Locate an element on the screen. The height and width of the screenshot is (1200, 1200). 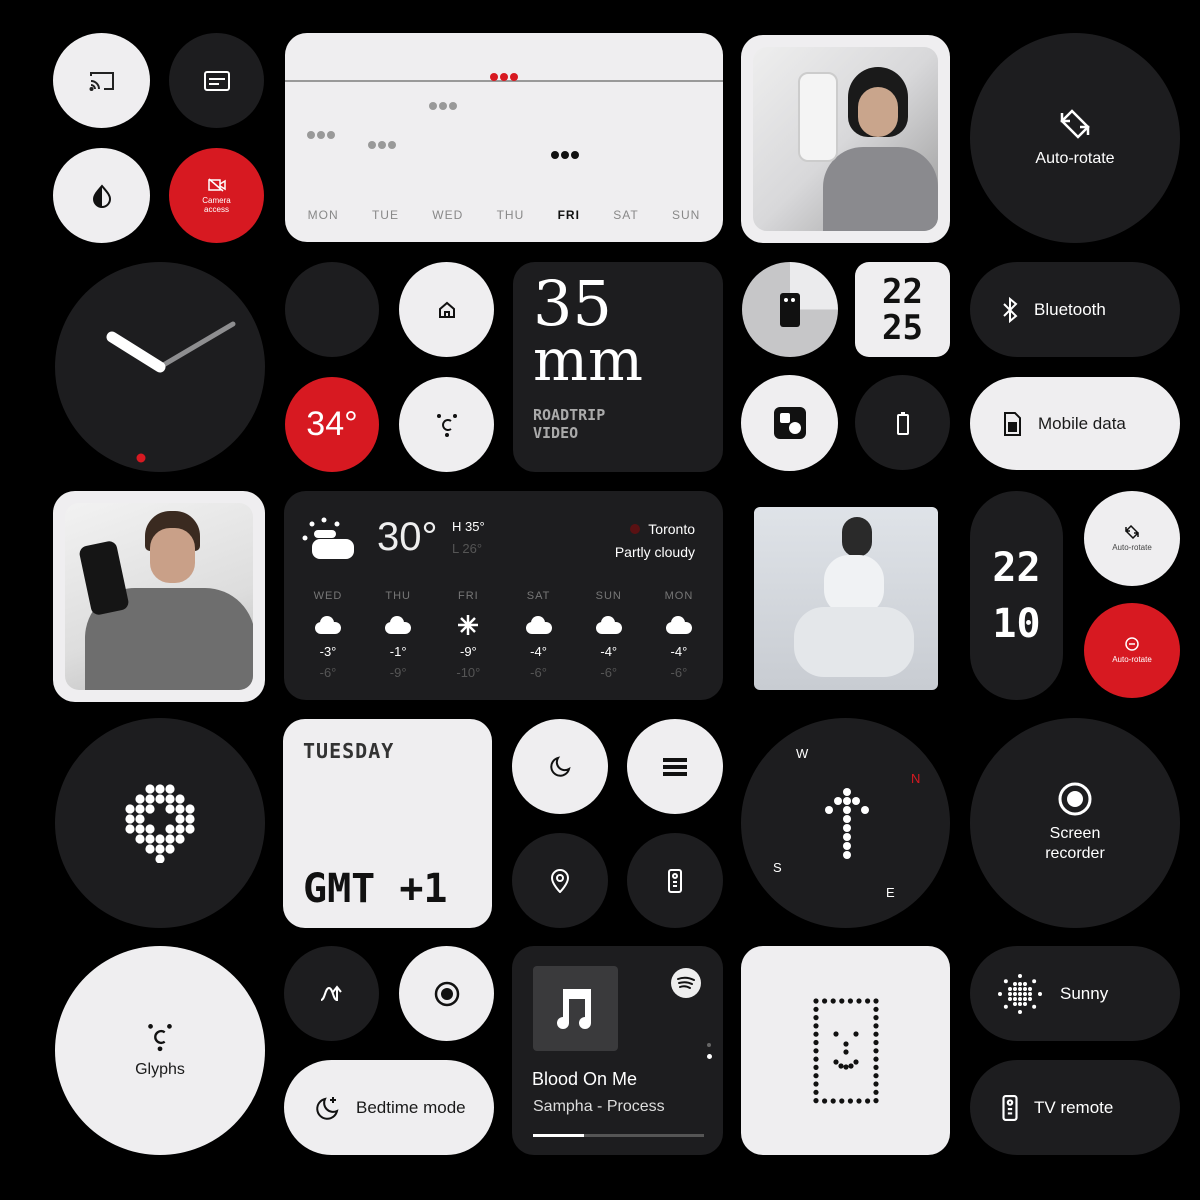
progress-bar is located at coordinates (618, 1135).